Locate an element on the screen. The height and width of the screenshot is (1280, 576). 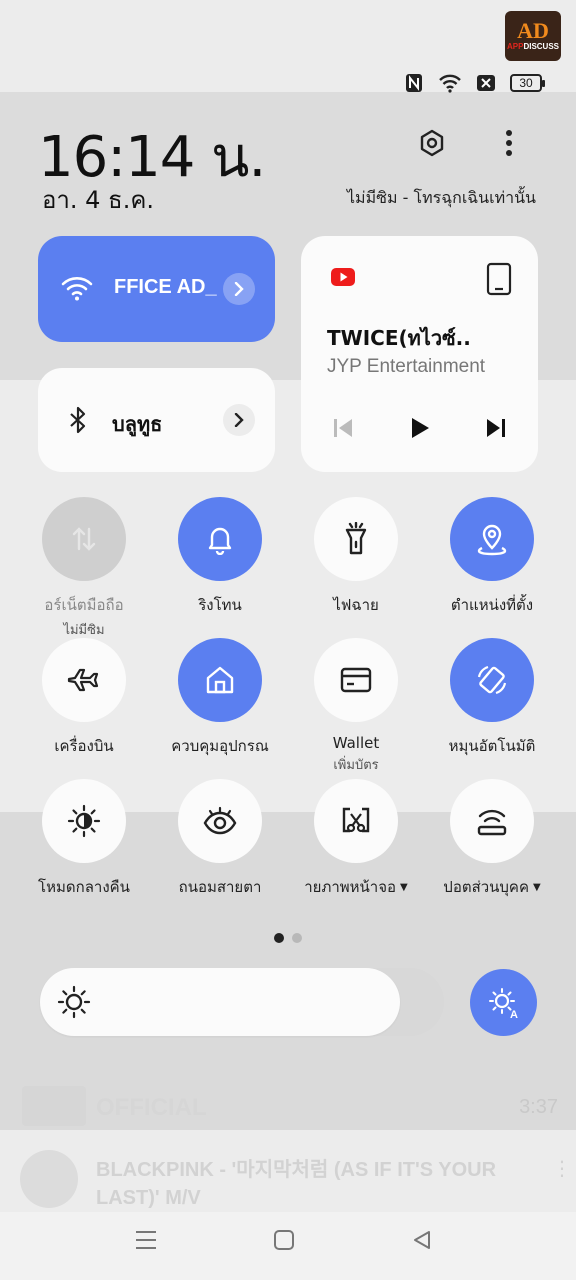
media-artist: JYP Entertainment is located at coordinates (406, 366).